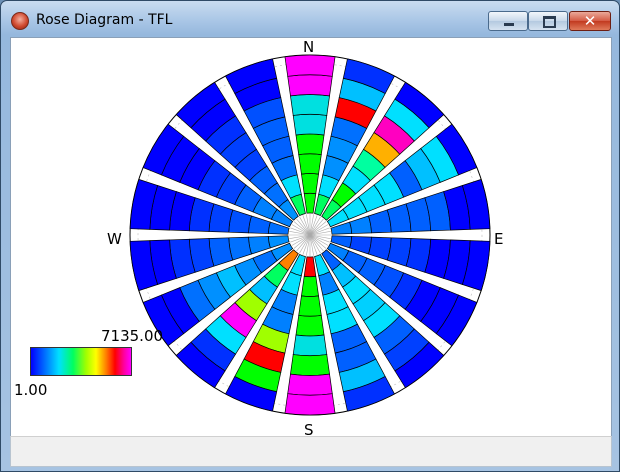  I want to click on minimize-button, so click(508, 21).